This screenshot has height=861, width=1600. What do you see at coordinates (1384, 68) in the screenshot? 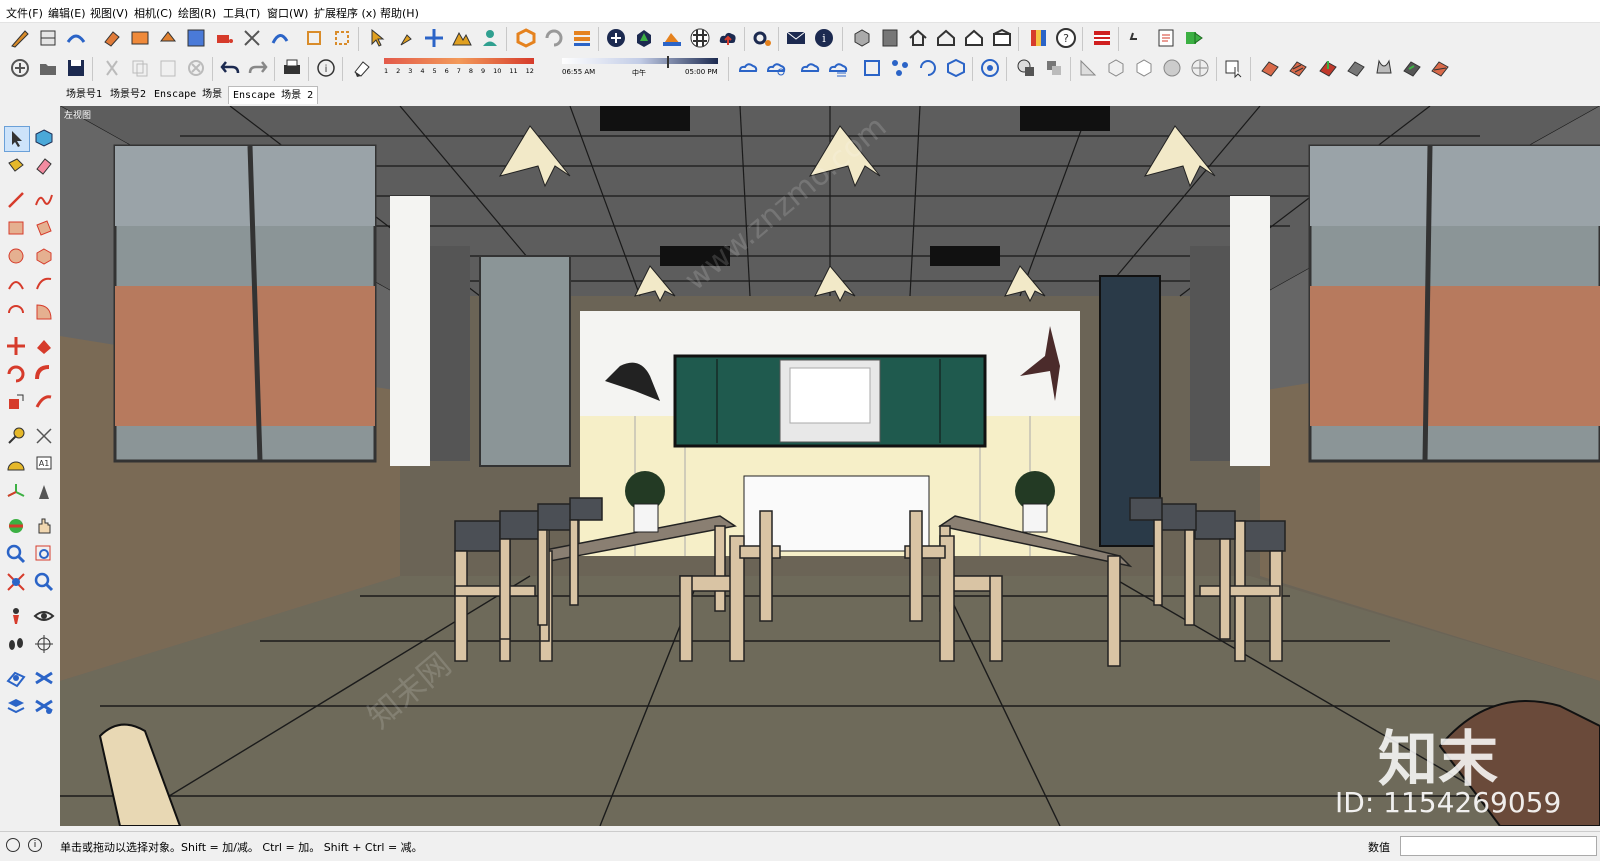
I see `drape-icon` at bounding box center [1384, 68].